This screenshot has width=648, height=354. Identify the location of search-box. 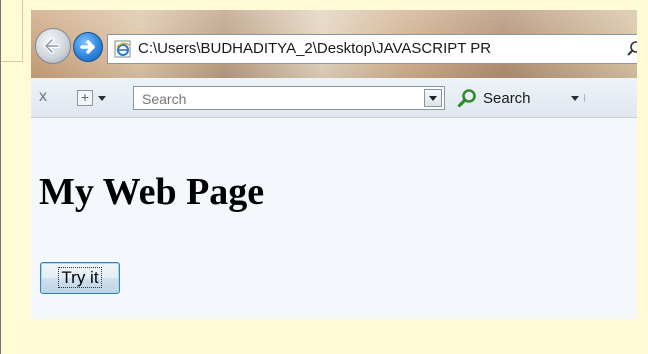
(289, 98).